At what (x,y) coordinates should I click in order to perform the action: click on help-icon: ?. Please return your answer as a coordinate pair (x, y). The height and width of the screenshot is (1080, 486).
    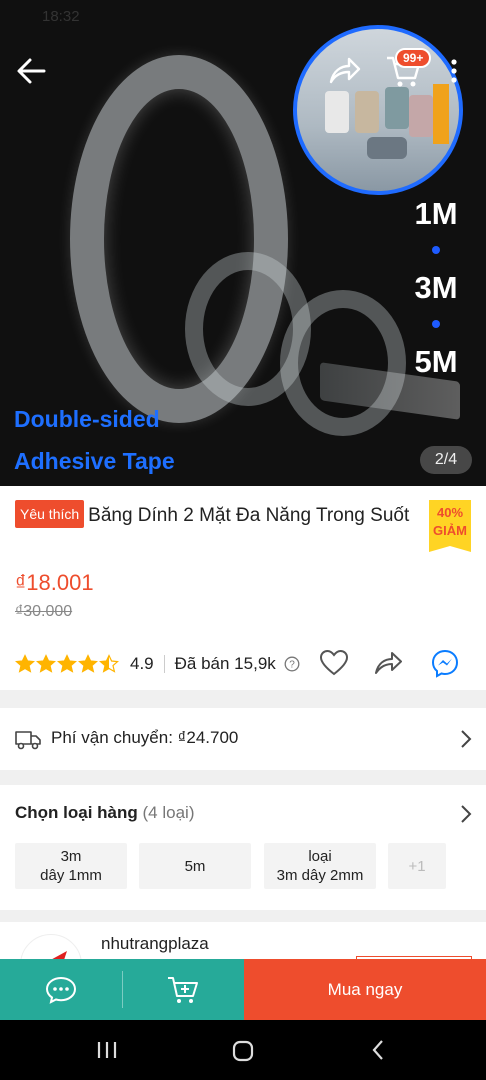
    Looking at the image, I should click on (292, 664).